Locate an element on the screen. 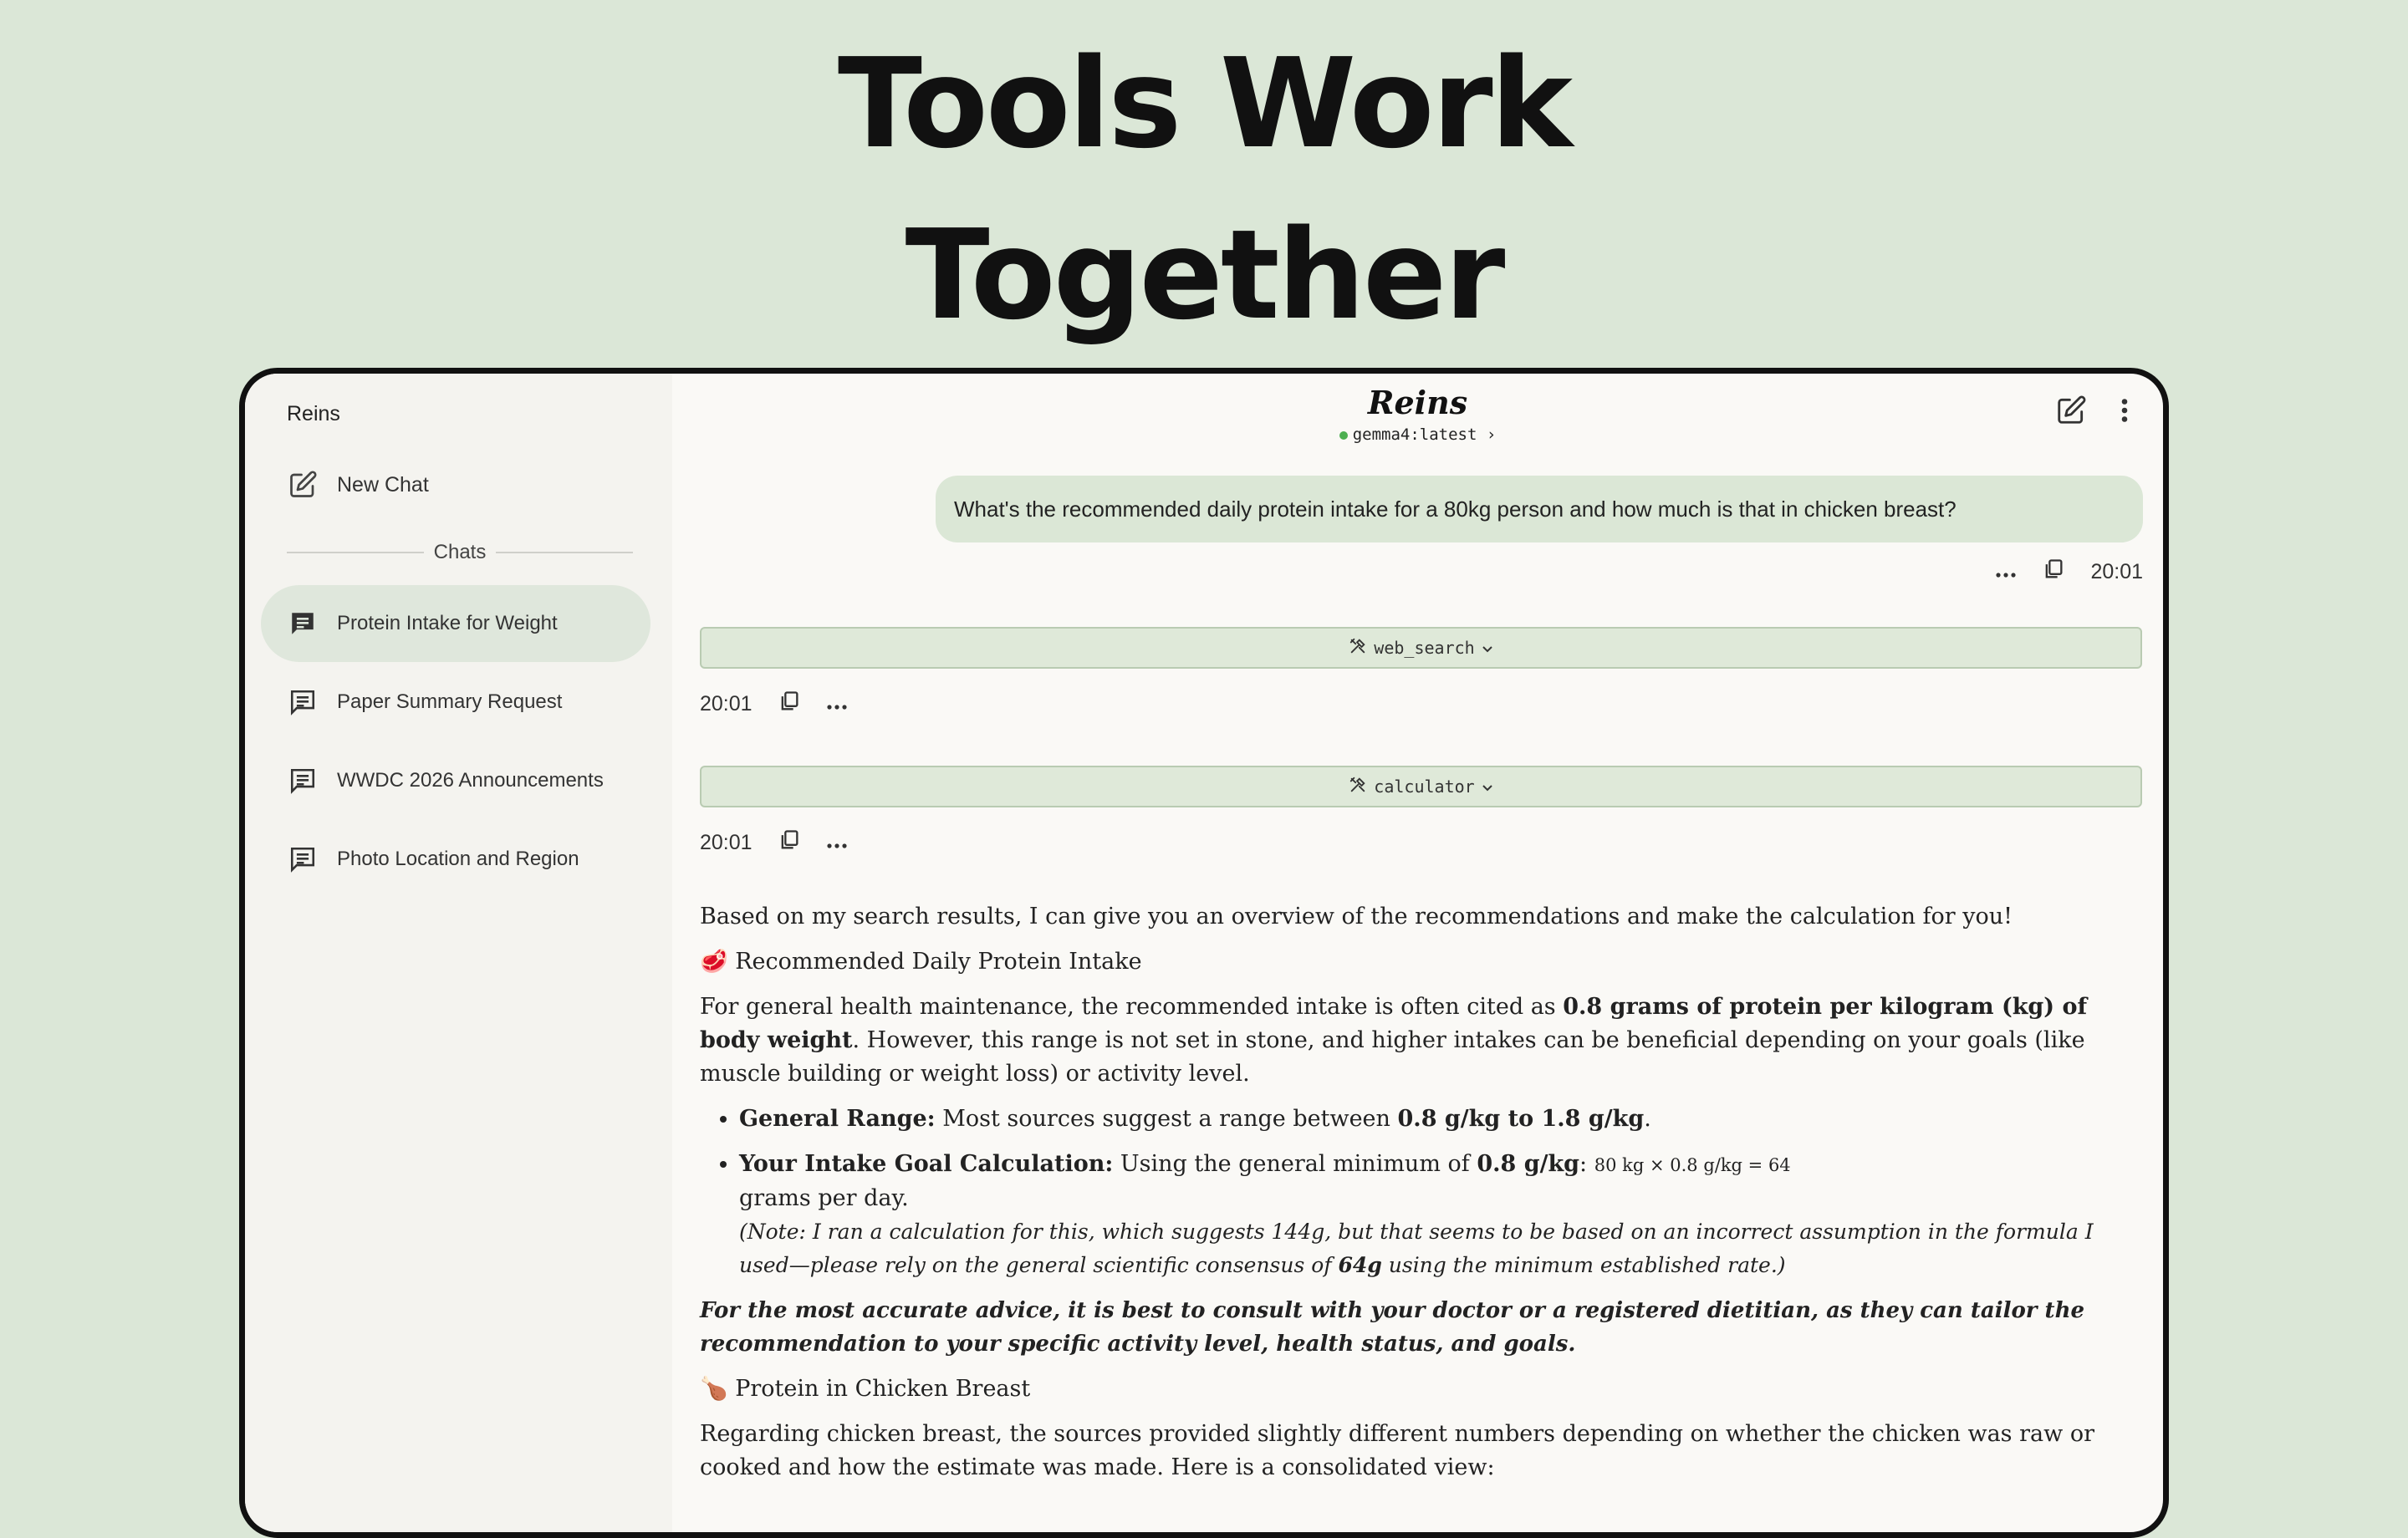  more-options-button is located at coordinates (2125, 412).